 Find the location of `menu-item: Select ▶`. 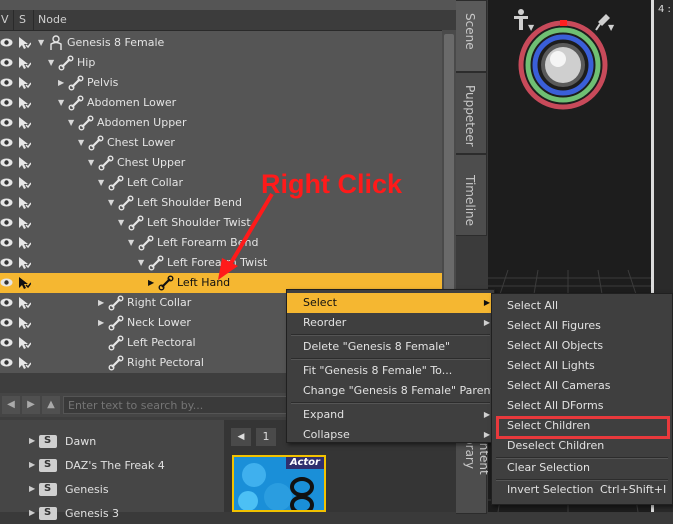

menu-item: Select ▶ is located at coordinates (390, 303).